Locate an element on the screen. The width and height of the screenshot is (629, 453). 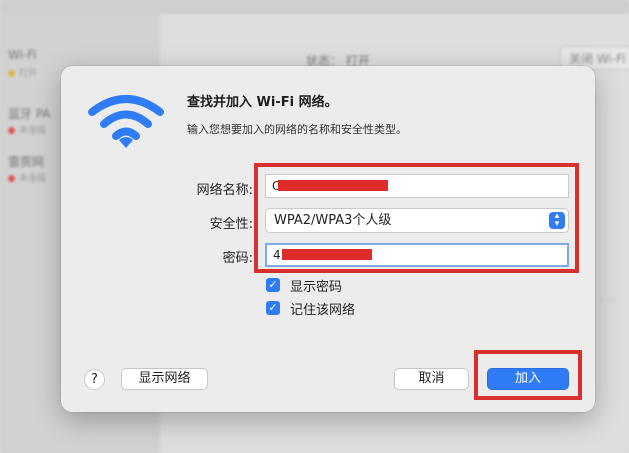
sidebar-item-wifi: Wi-Fi is located at coordinates (22, 55).